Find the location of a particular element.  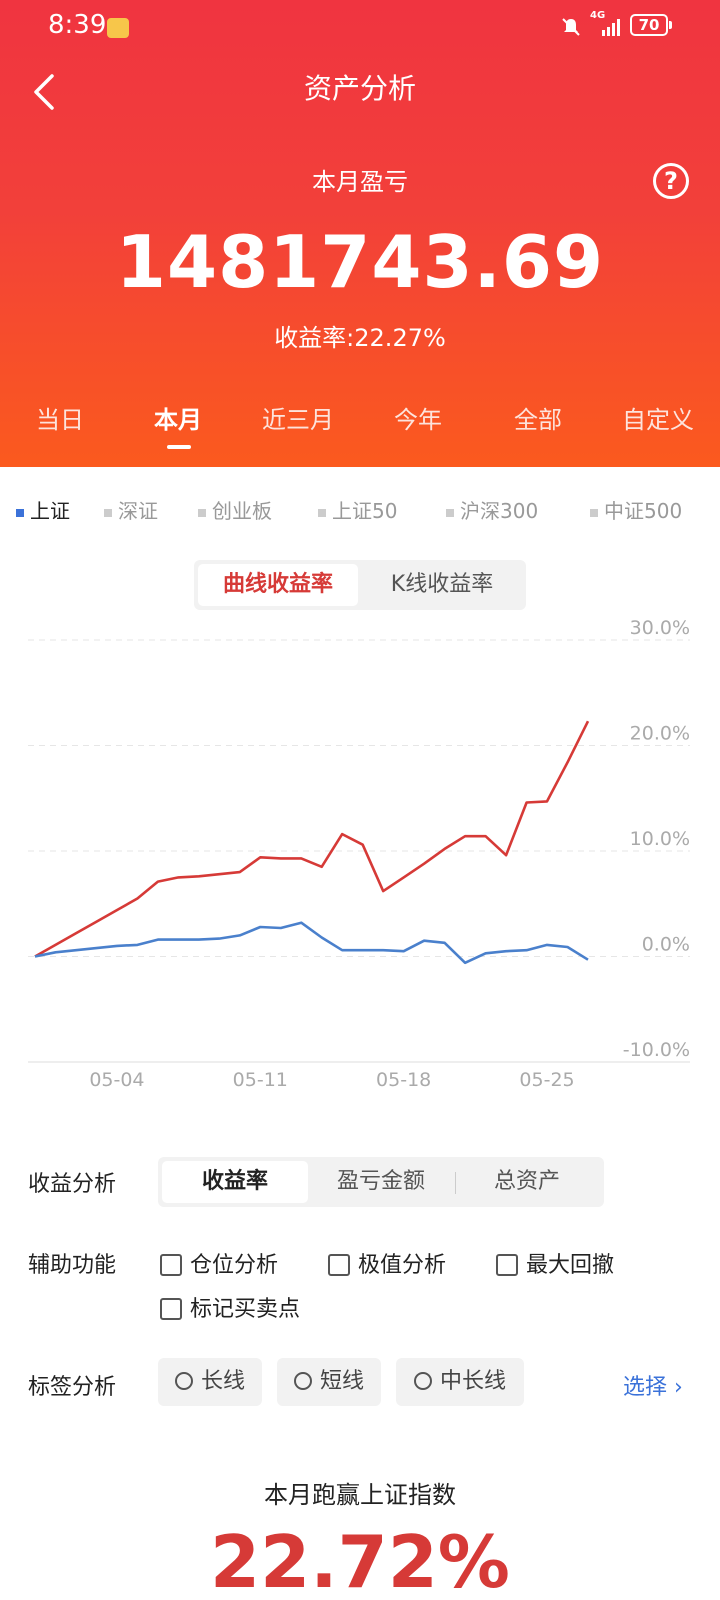

benchmark-shenzhen: 深证 is located at coordinates (131, 509).